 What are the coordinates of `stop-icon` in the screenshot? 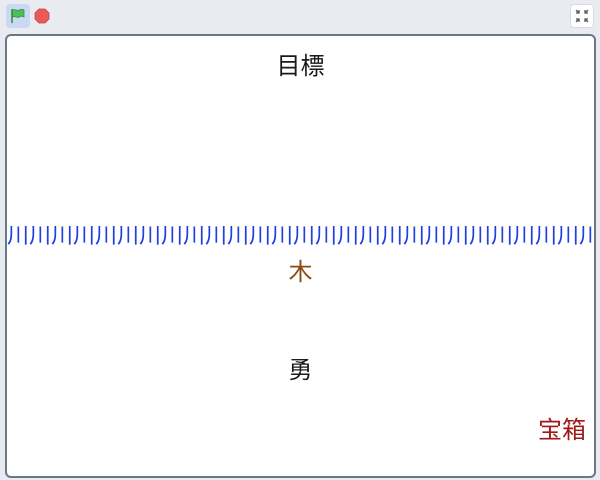 It's located at (42, 16).